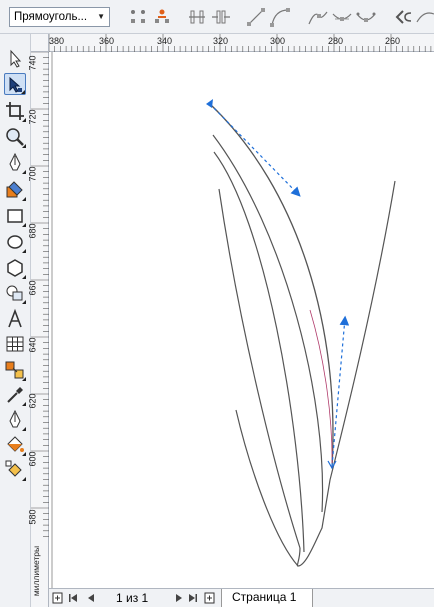  Describe the element at coordinates (366, 17) in the screenshot. I see `symmetric-node-icon` at that location.